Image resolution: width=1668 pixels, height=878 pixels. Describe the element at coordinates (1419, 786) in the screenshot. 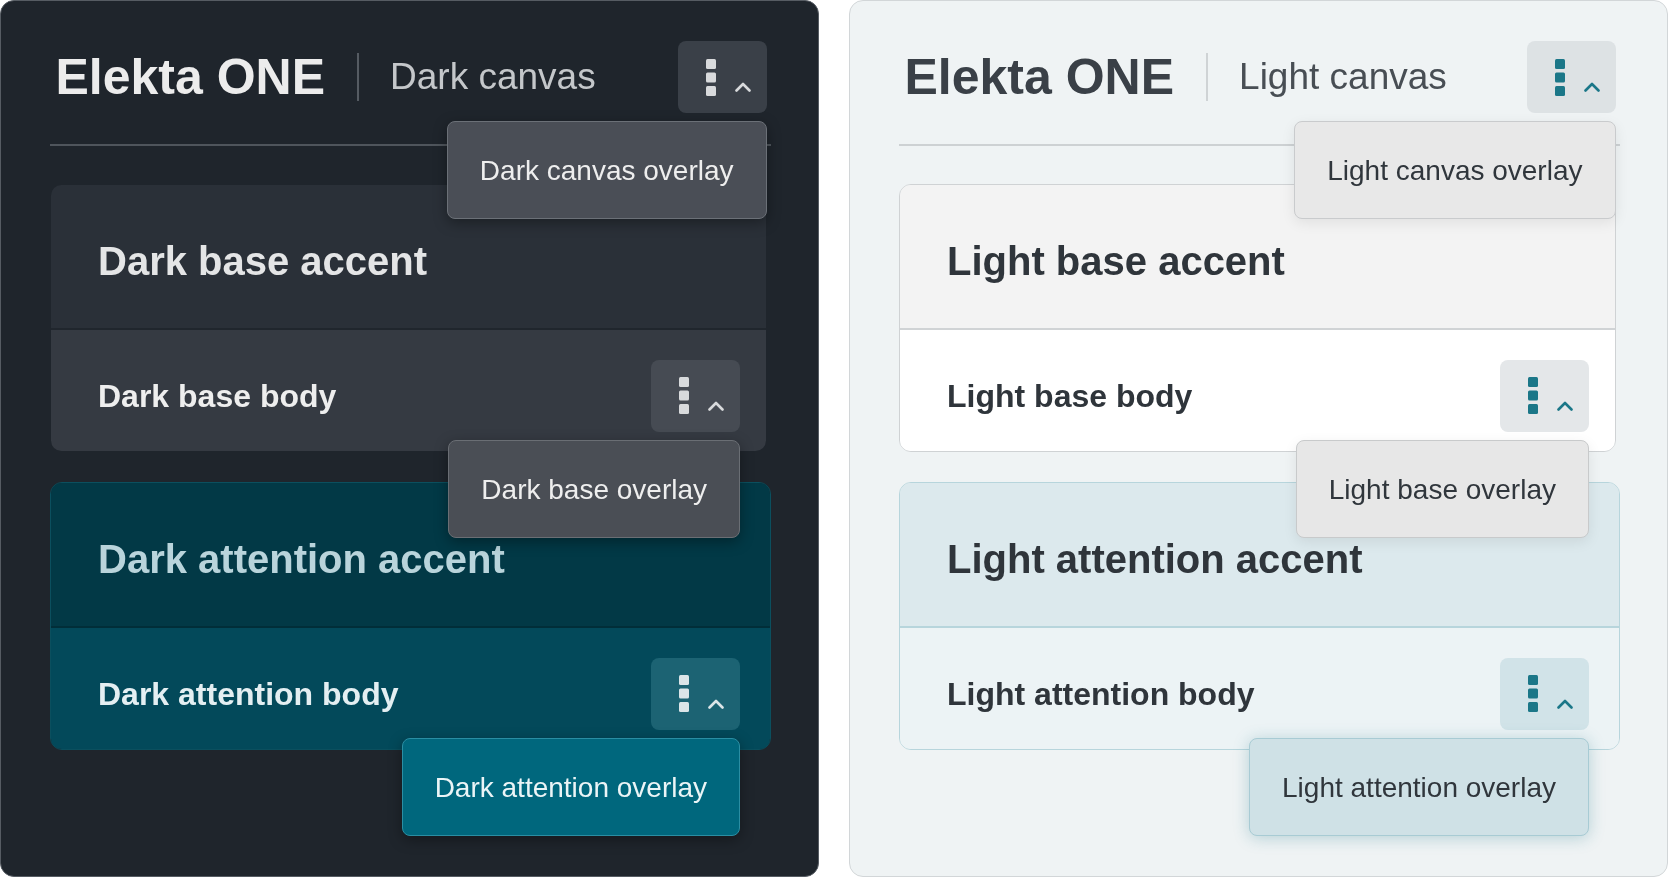

I see `popover: Light attention overlay` at that location.